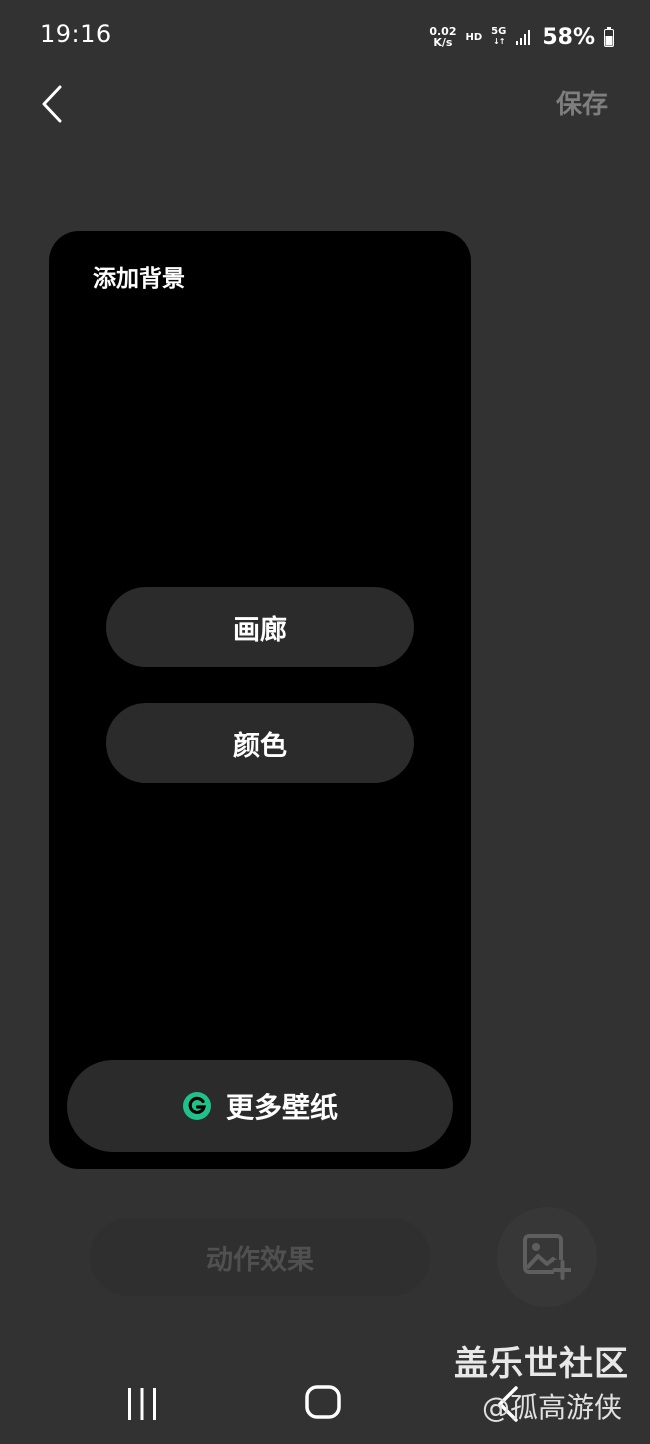 The width and height of the screenshot is (650, 1444). What do you see at coordinates (499, 31) in the screenshot?
I see `network-type-label: 5G` at bounding box center [499, 31].